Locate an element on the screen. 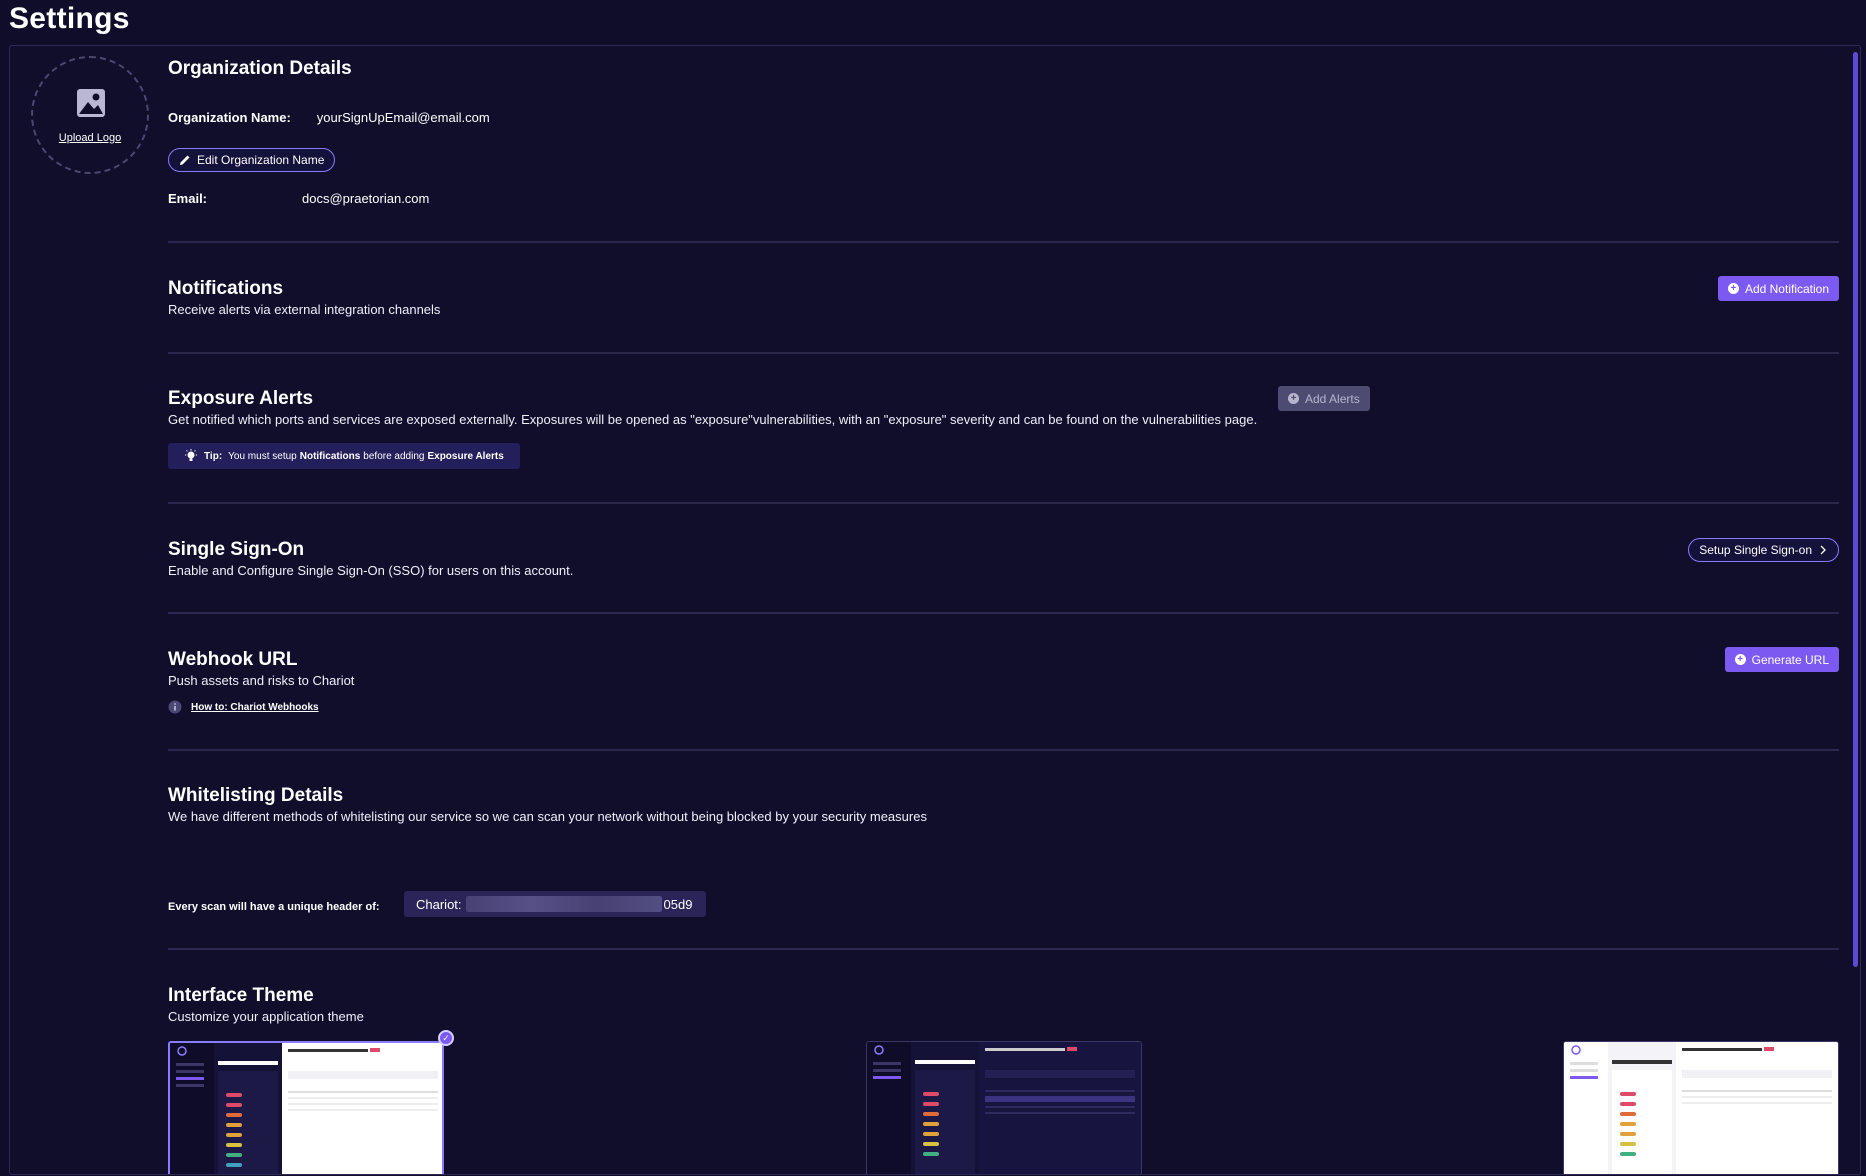  pencil-icon is located at coordinates (185, 160).